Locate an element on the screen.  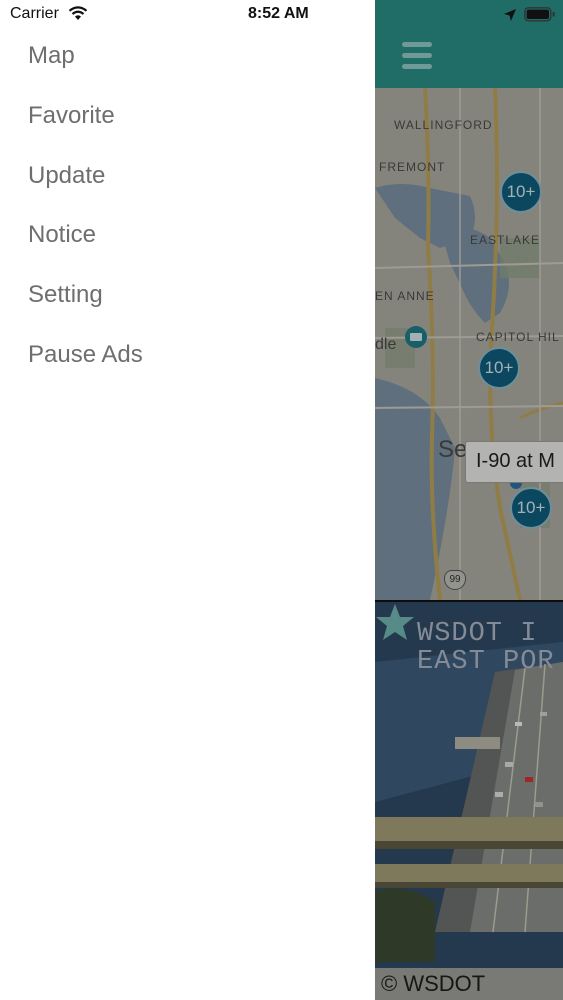
battery-icon is located at coordinates (539, 14).